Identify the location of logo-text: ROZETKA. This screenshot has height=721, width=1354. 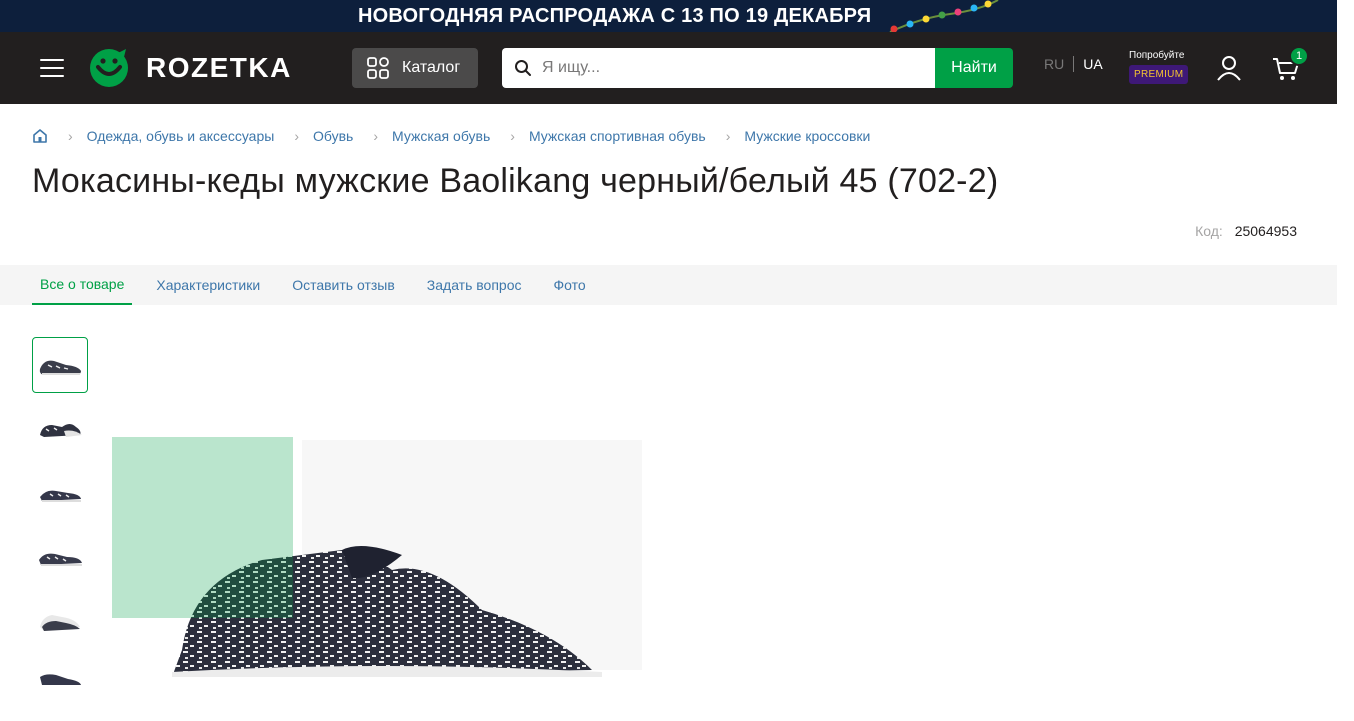
(219, 67).